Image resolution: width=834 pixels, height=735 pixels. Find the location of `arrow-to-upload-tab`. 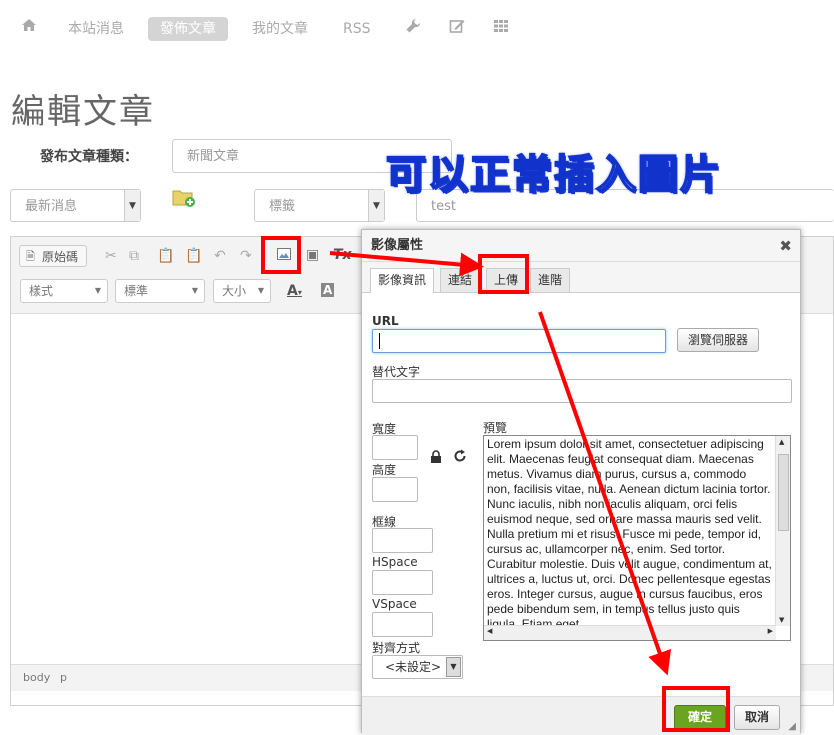

arrow-to-upload-tab is located at coordinates (406, 264).